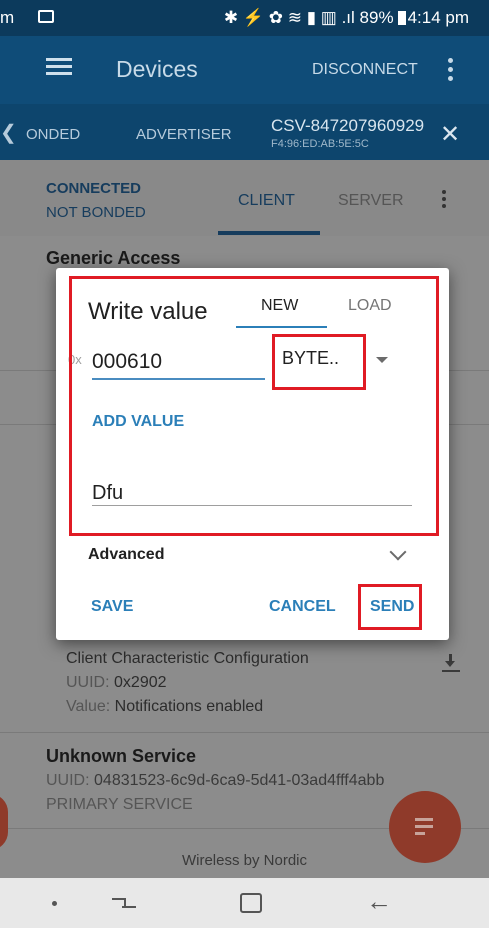 This screenshot has width=489, height=928. I want to click on bluetooth-icon: ✱, so click(231, 17).